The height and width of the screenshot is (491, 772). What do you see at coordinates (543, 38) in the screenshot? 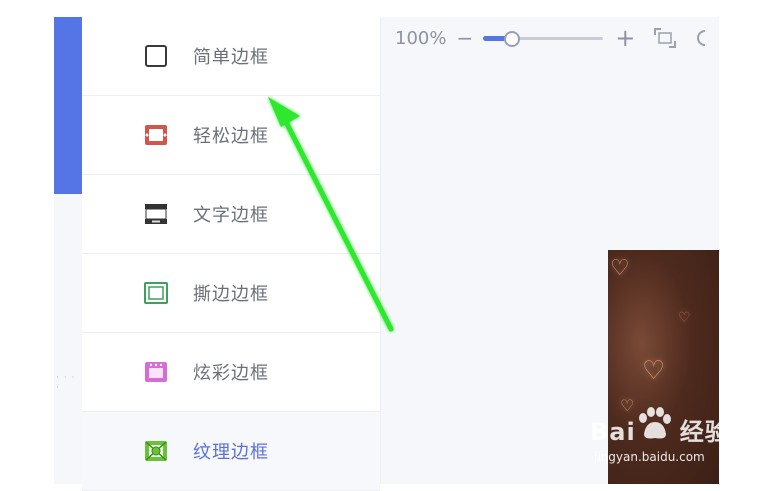
I see `zoom-slider` at bounding box center [543, 38].